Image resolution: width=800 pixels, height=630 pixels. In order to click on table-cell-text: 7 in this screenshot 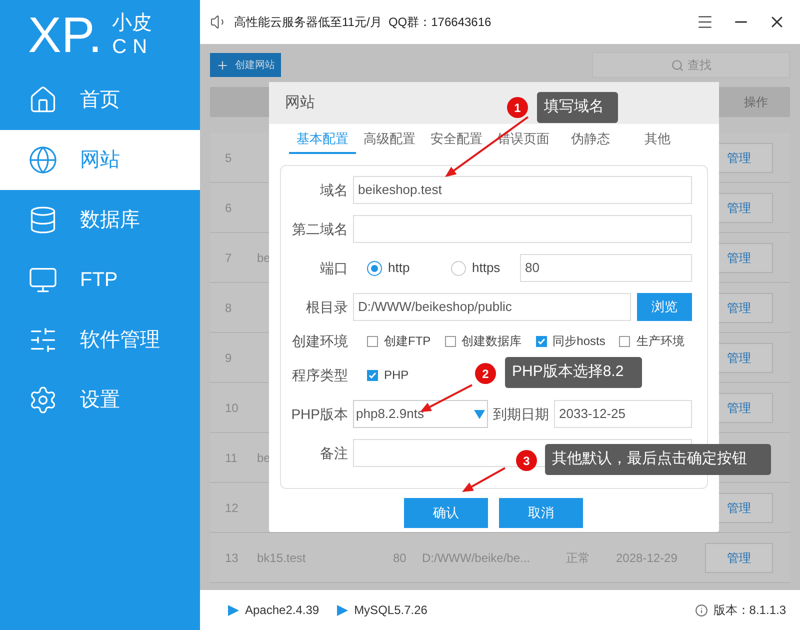, I will do `click(228, 258)`.